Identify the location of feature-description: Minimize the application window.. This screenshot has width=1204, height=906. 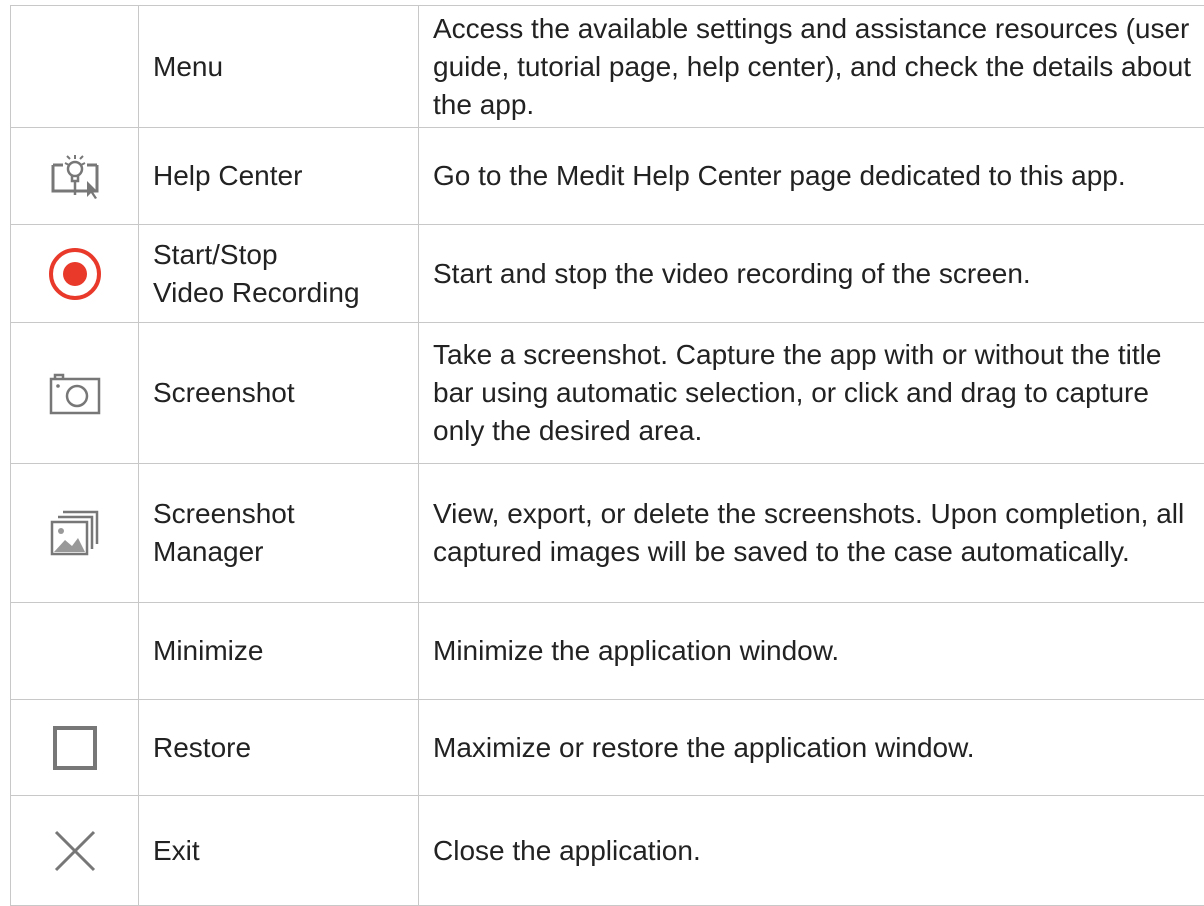
(811, 651).